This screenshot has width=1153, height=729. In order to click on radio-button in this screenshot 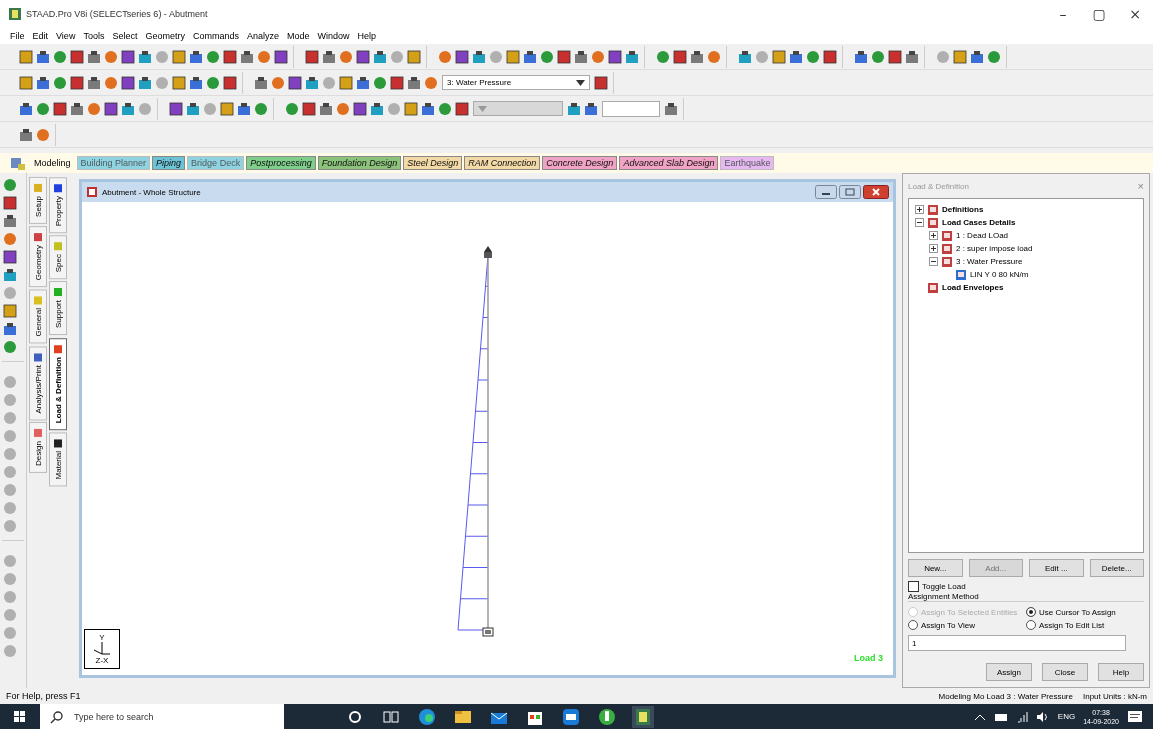, I will do `click(1031, 612)`.